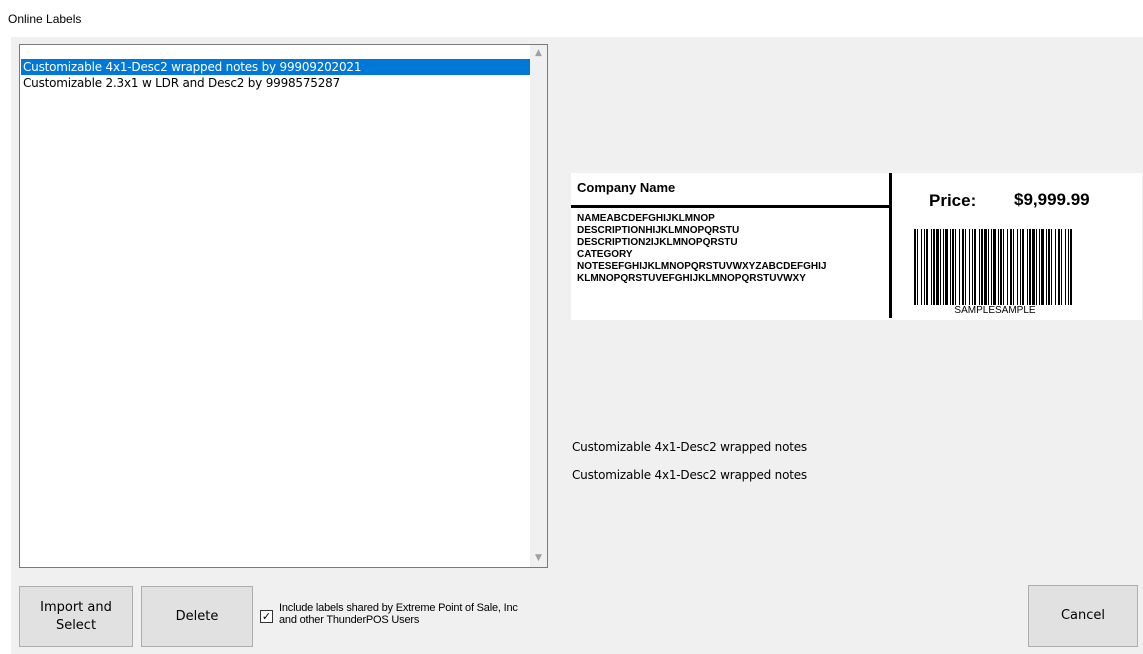 The height and width of the screenshot is (654, 1143). What do you see at coordinates (538, 53) in the screenshot?
I see `scroll-up-icon: ▲` at bounding box center [538, 53].